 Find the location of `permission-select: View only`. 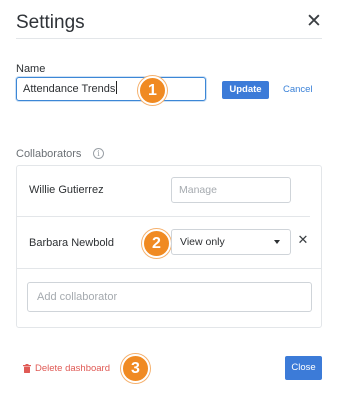

permission-select: View only is located at coordinates (231, 242).